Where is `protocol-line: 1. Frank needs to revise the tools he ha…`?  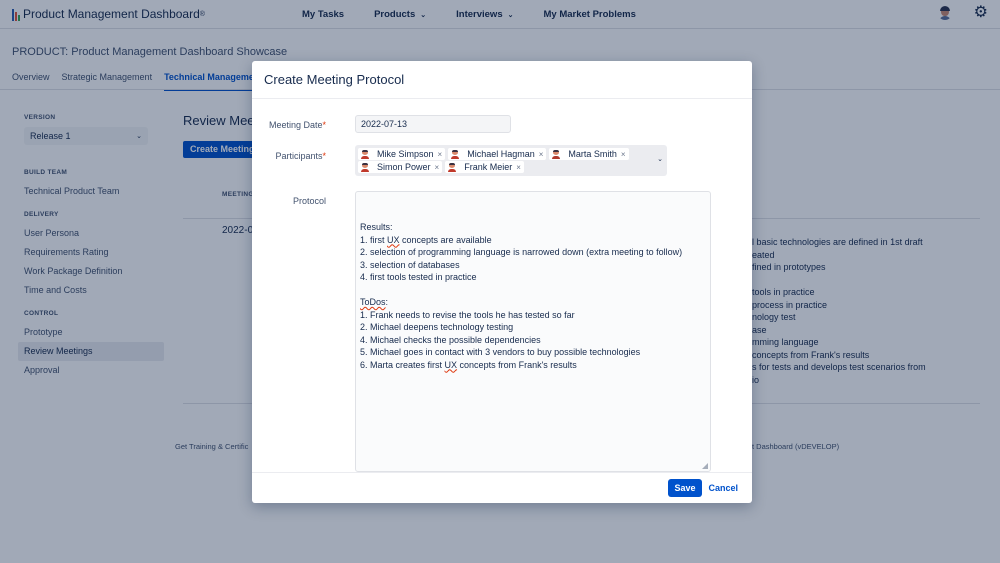
protocol-line: 1. Frank needs to revise the tools he ha… is located at coordinates (467, 314).